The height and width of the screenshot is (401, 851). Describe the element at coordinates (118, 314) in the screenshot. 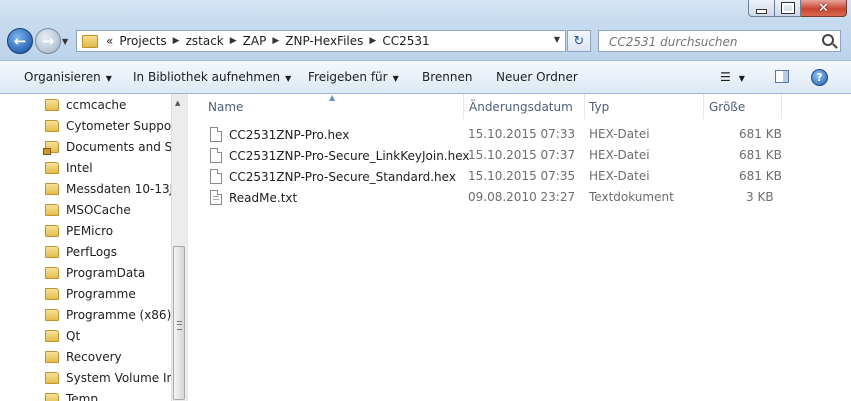

I see `sidebar-item-label: Programme (x86)` at that location.